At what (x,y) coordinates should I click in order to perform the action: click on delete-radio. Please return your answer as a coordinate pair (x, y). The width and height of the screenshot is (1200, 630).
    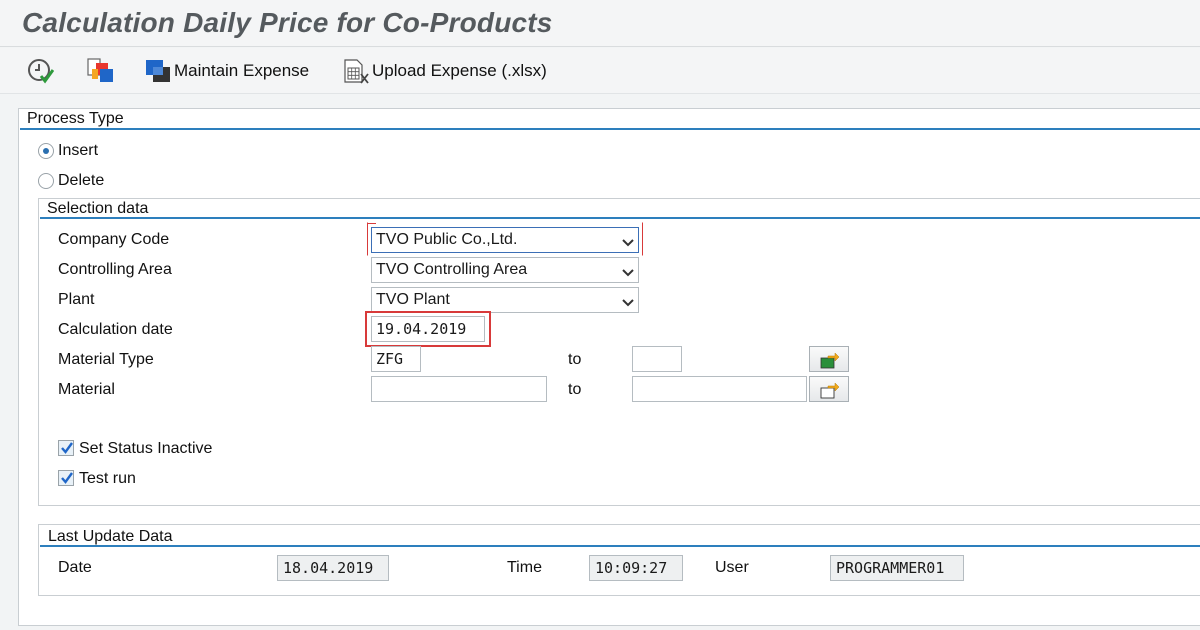
    Looking at the image, I should click on (46, 181).